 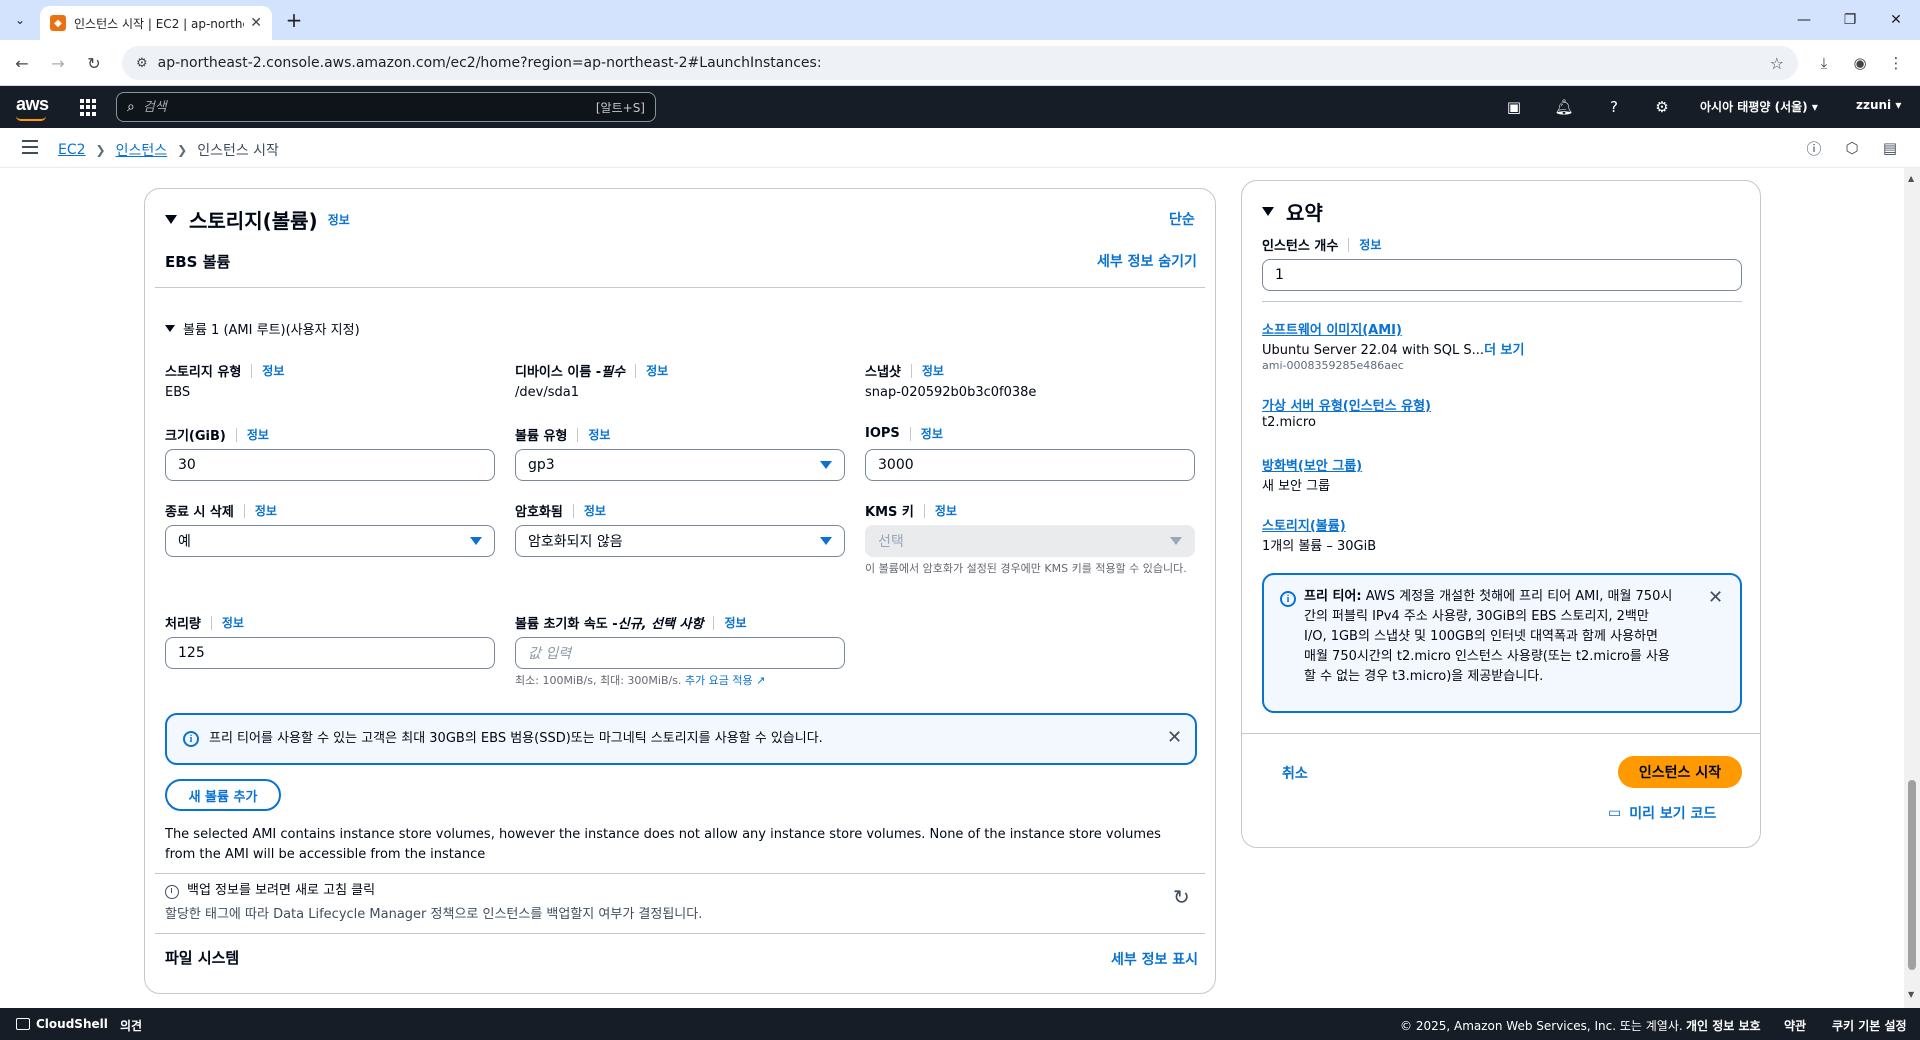 What do you see at coordinates (1295, 773) in the screenshot?
I see `cancel-button: 취소` at bounding box center [1295, 773].